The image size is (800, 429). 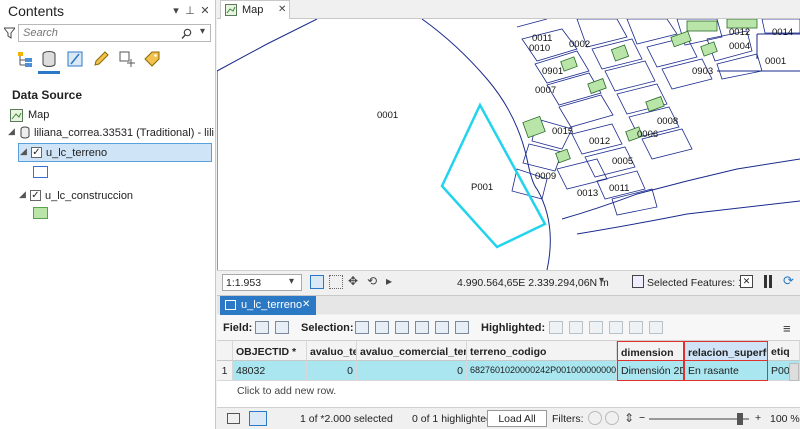 I want to click on show-all-records-icon, so click(x=233, y=418).